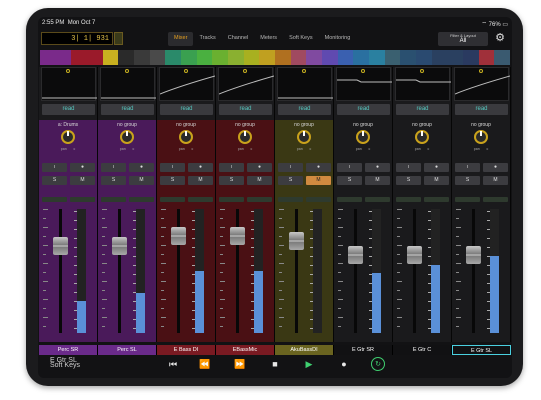  I want to click on group-label: a: Drums, so click(68, 125).